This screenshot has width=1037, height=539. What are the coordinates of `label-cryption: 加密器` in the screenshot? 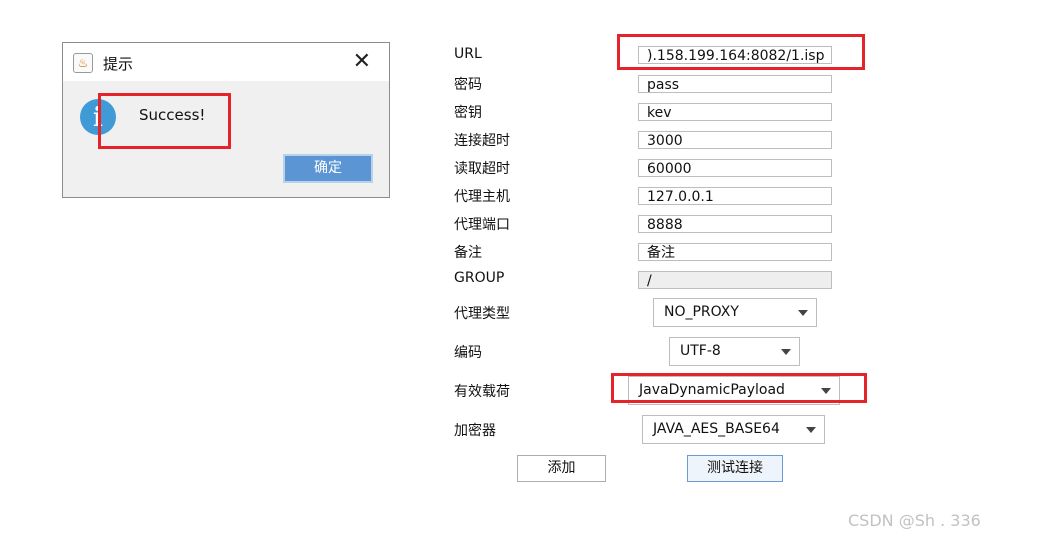 It's located at (475, 431).